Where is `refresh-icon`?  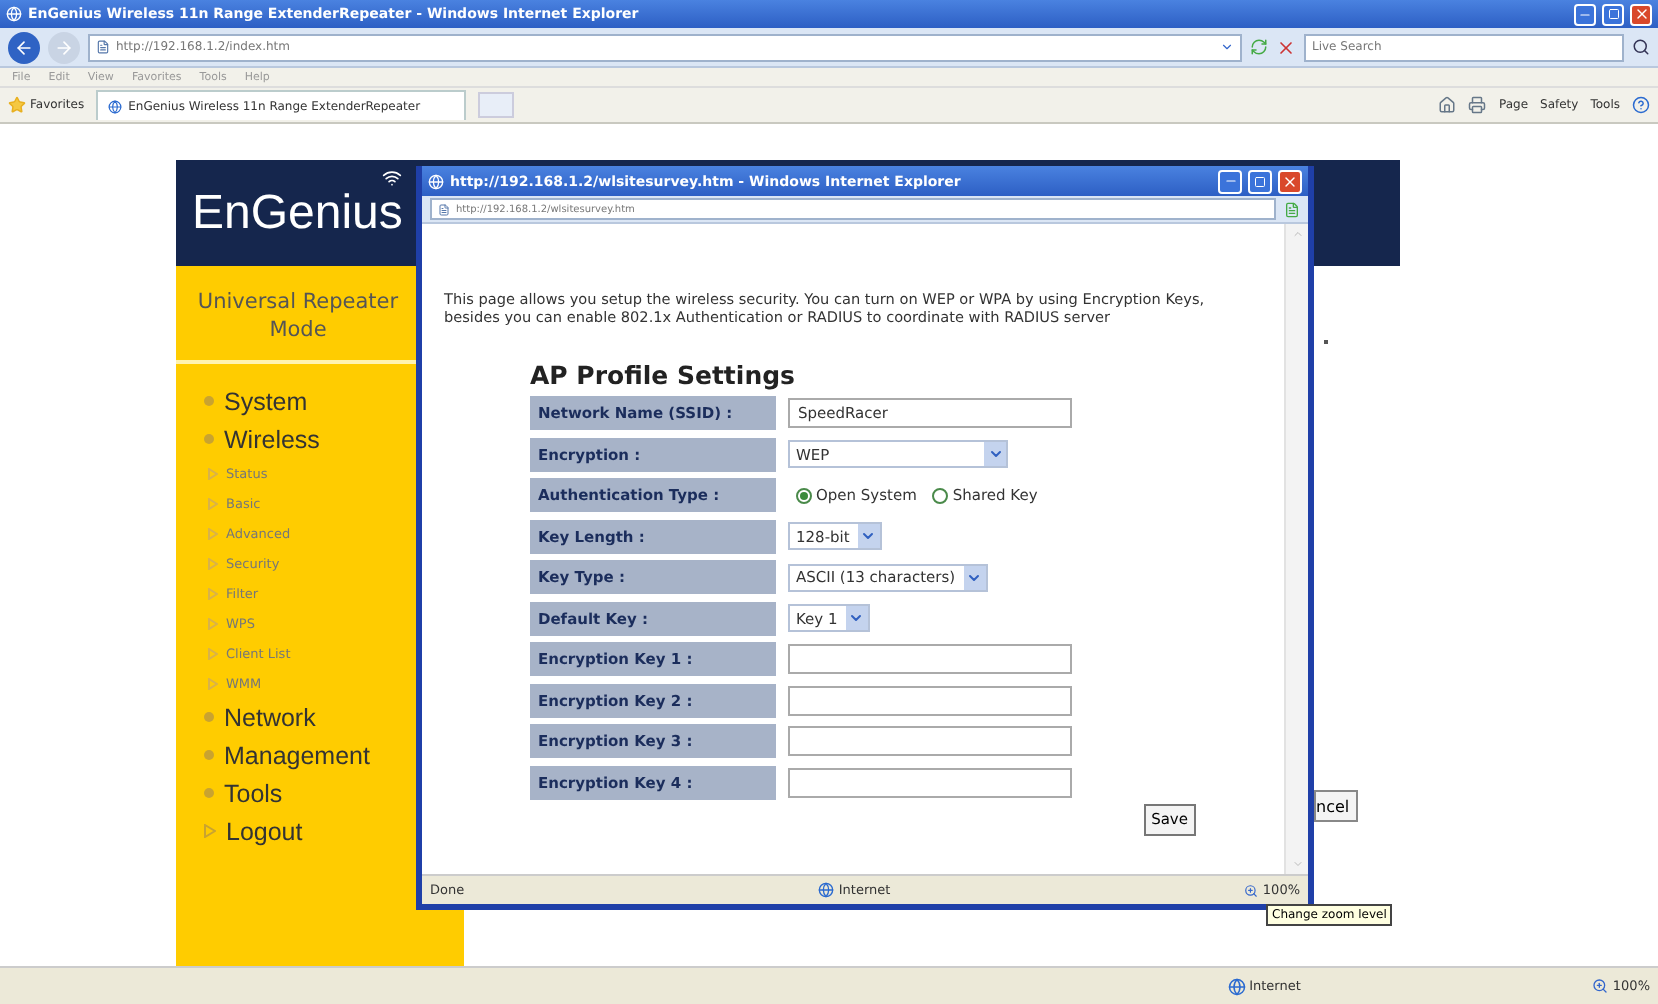 refresh-icon is located at coordinates (1259, 47).